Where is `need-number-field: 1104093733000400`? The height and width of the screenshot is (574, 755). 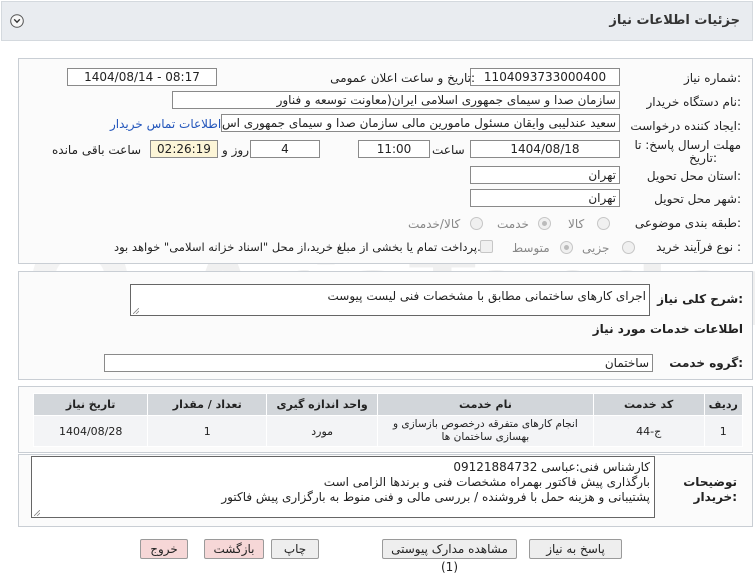 need-number-field: 1104093733000400 is located at coordinates (545, 77).